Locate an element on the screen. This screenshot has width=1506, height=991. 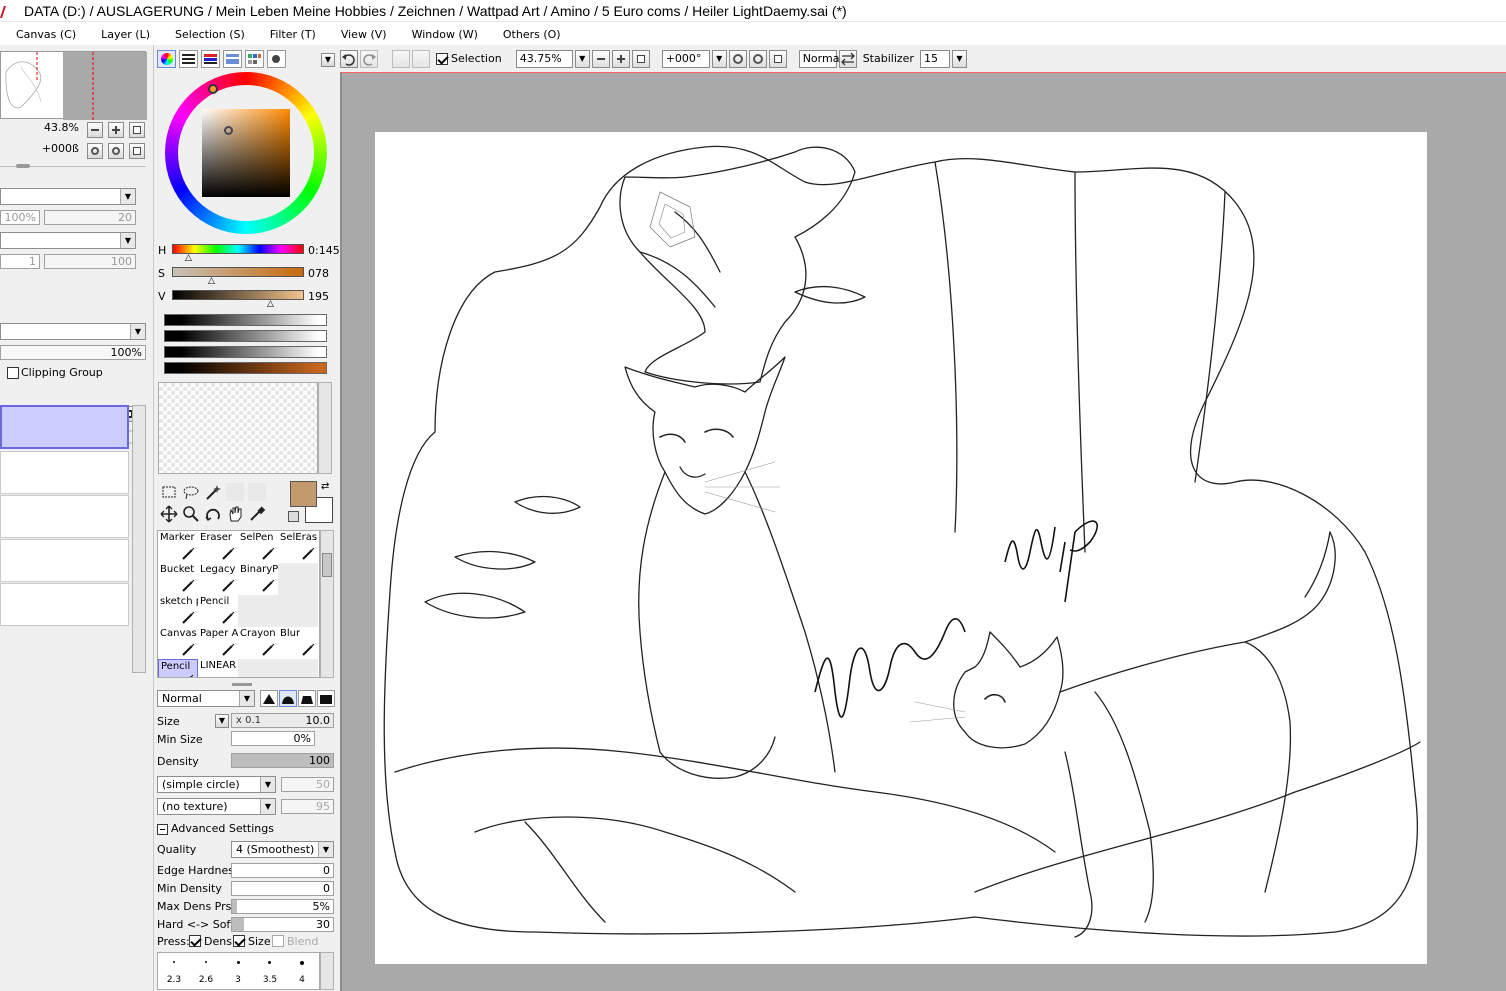
menu-selection: Selection (S) is located at coordinates (206, 34).